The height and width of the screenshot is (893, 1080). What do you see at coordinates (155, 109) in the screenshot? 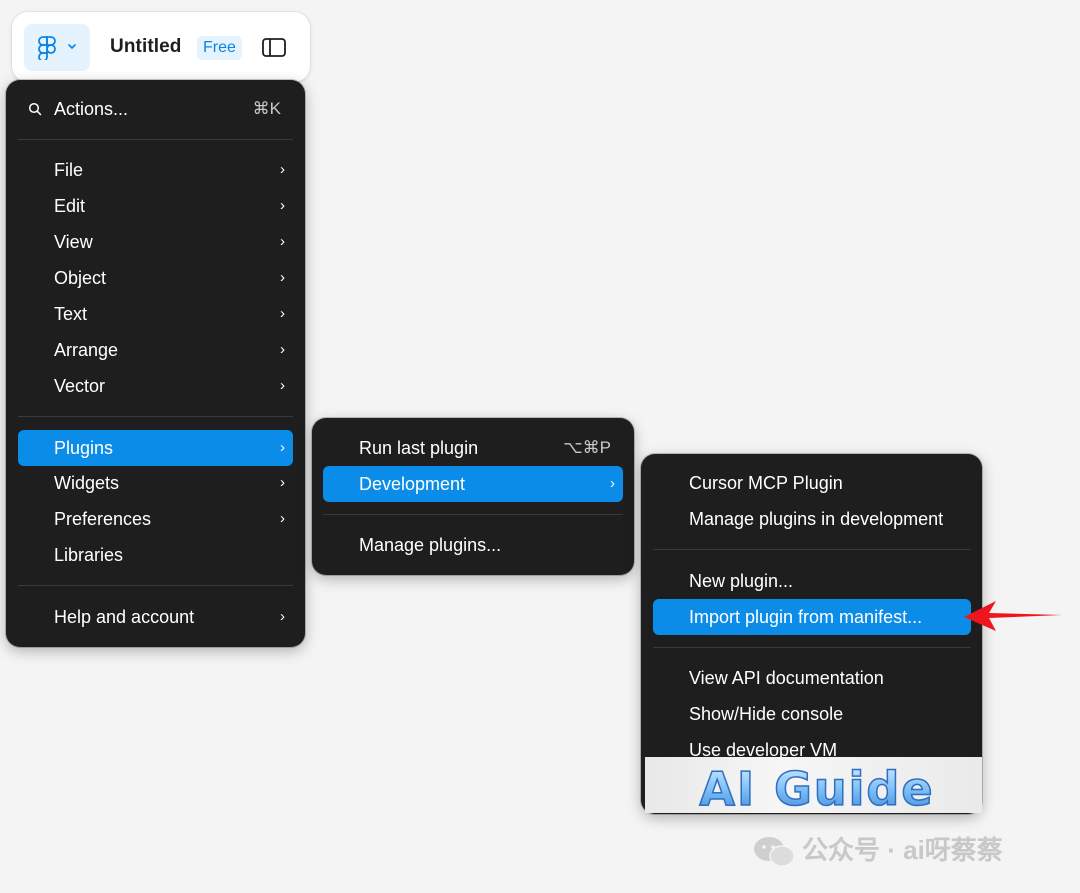
I see `actions-search: Actions... ⌘K` at bounding box center [155, 109].